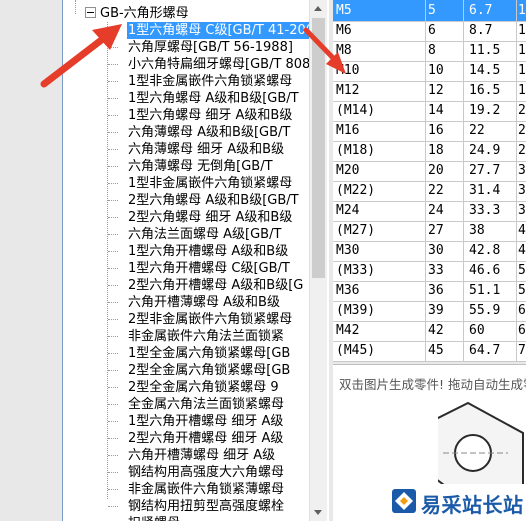  Describe the element at coordinates (379, 310) in the screenshot. I see `table-cell: (M39)` at that location.